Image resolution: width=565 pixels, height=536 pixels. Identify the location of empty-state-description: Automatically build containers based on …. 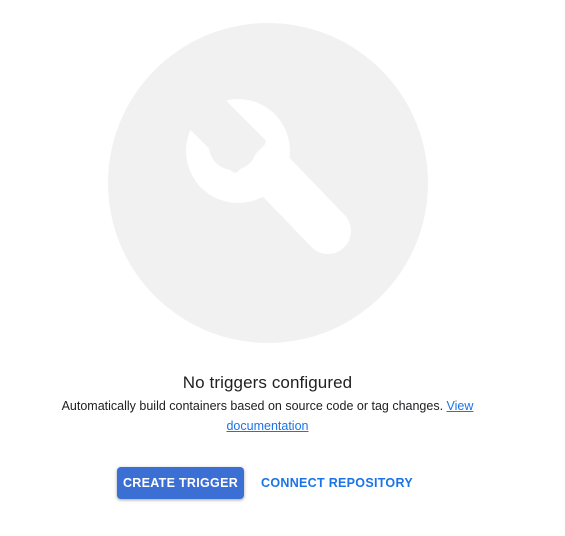
(267, 416).